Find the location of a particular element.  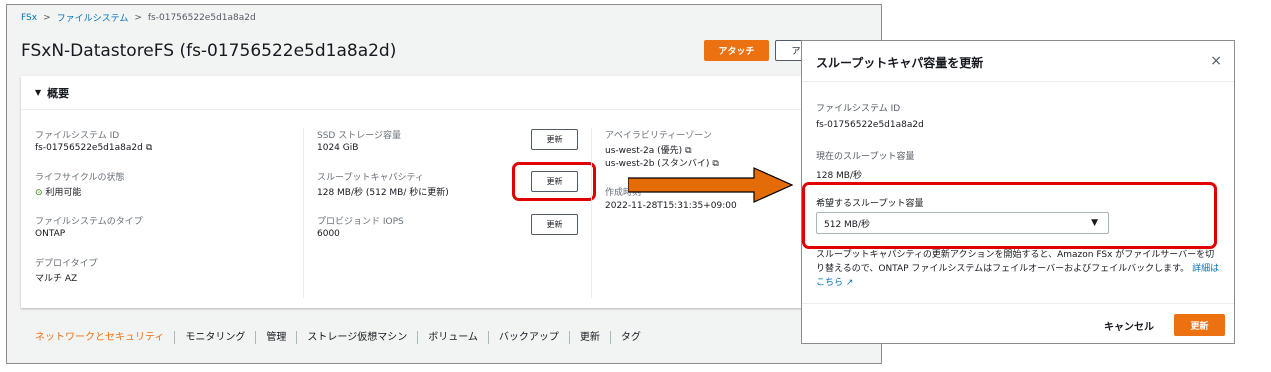

summary-heading: 概要 is located at coordinates (58, 93).